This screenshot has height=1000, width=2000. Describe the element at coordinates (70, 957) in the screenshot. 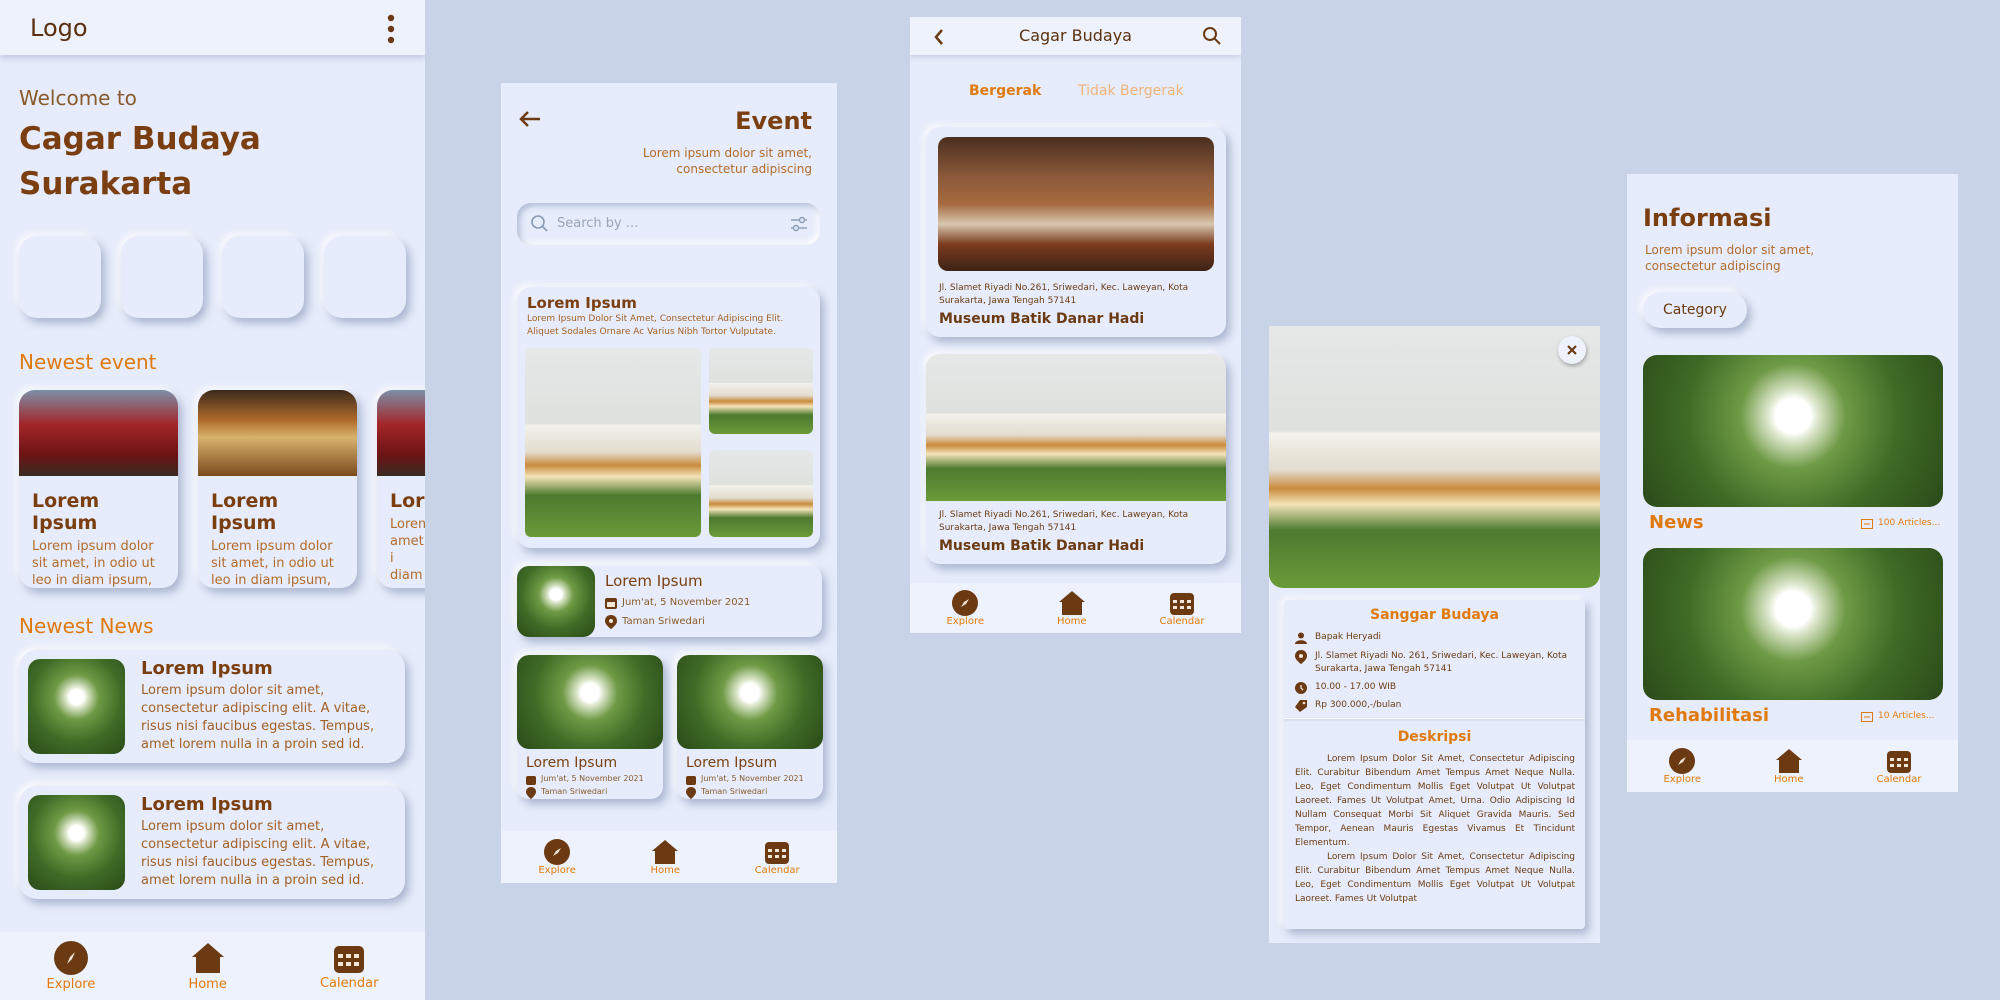

I see `compass-icon` at that location.